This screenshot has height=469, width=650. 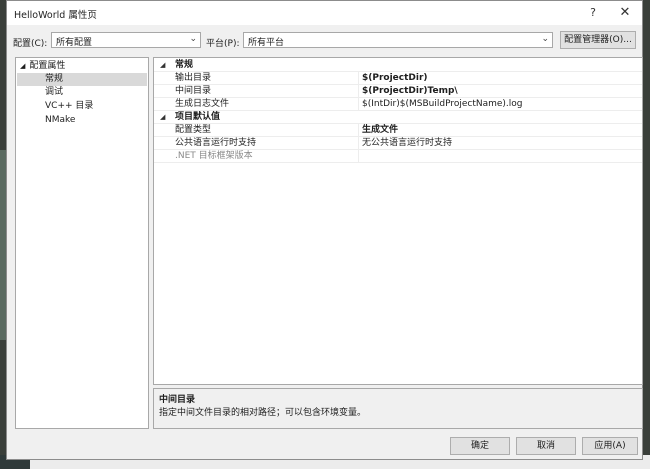 What do you see at coordinates (398, 65) in the screenshot?
I see `category-general: ◢ 常规` at bounding box center [398, 65].